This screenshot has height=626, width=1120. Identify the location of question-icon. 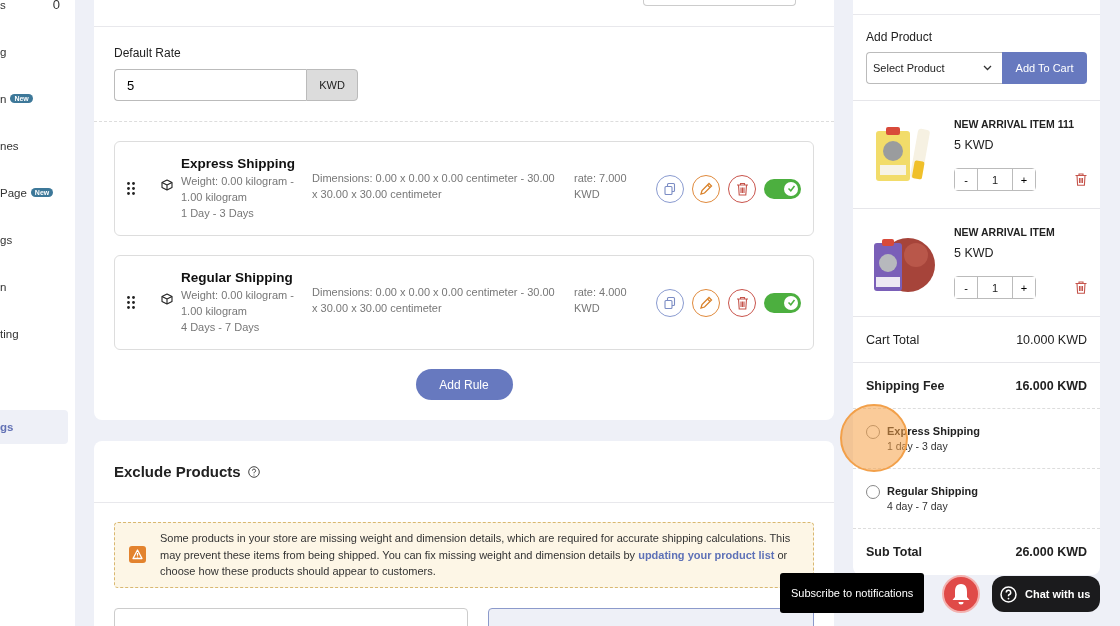
(1008, 594).